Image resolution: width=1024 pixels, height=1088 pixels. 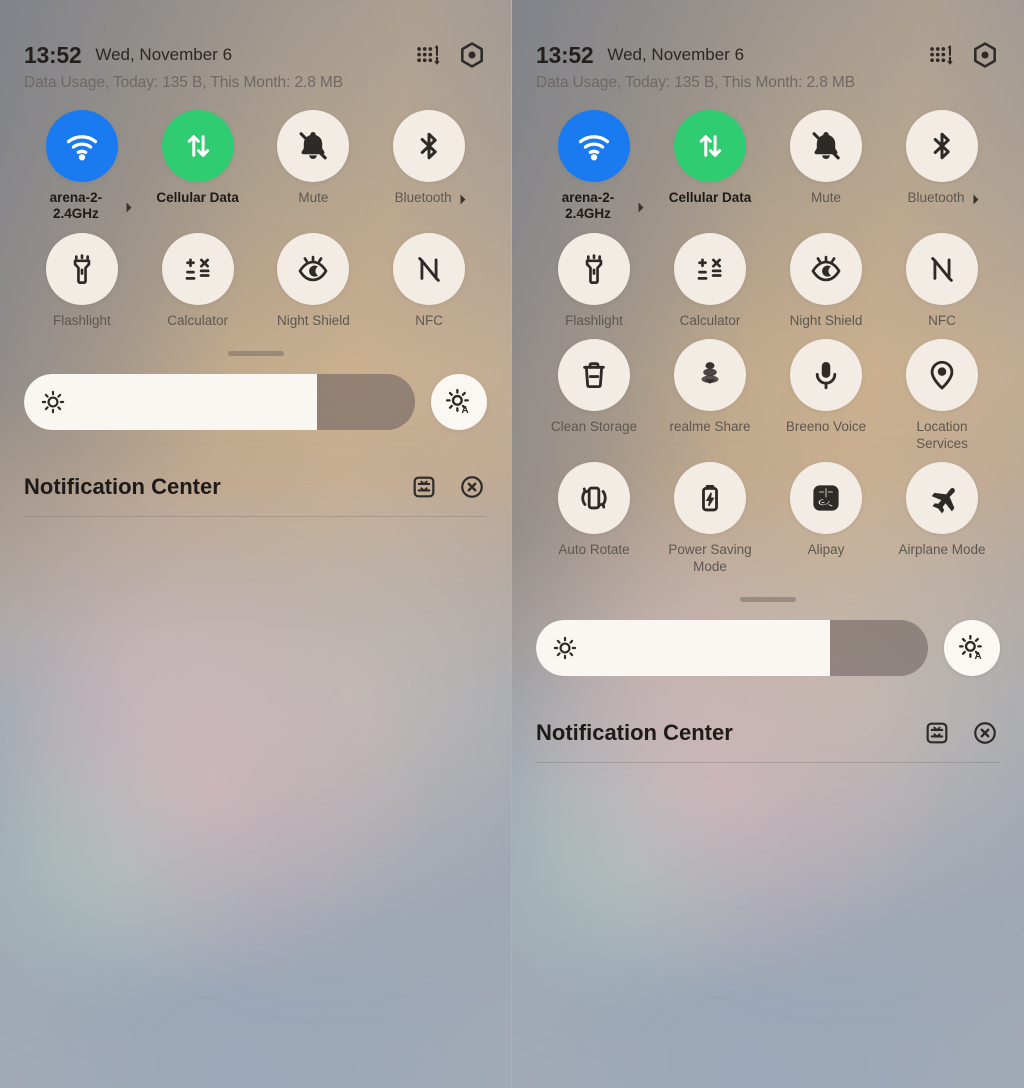 I want to click on trash-minus-icon, so click(x=594, y=375).